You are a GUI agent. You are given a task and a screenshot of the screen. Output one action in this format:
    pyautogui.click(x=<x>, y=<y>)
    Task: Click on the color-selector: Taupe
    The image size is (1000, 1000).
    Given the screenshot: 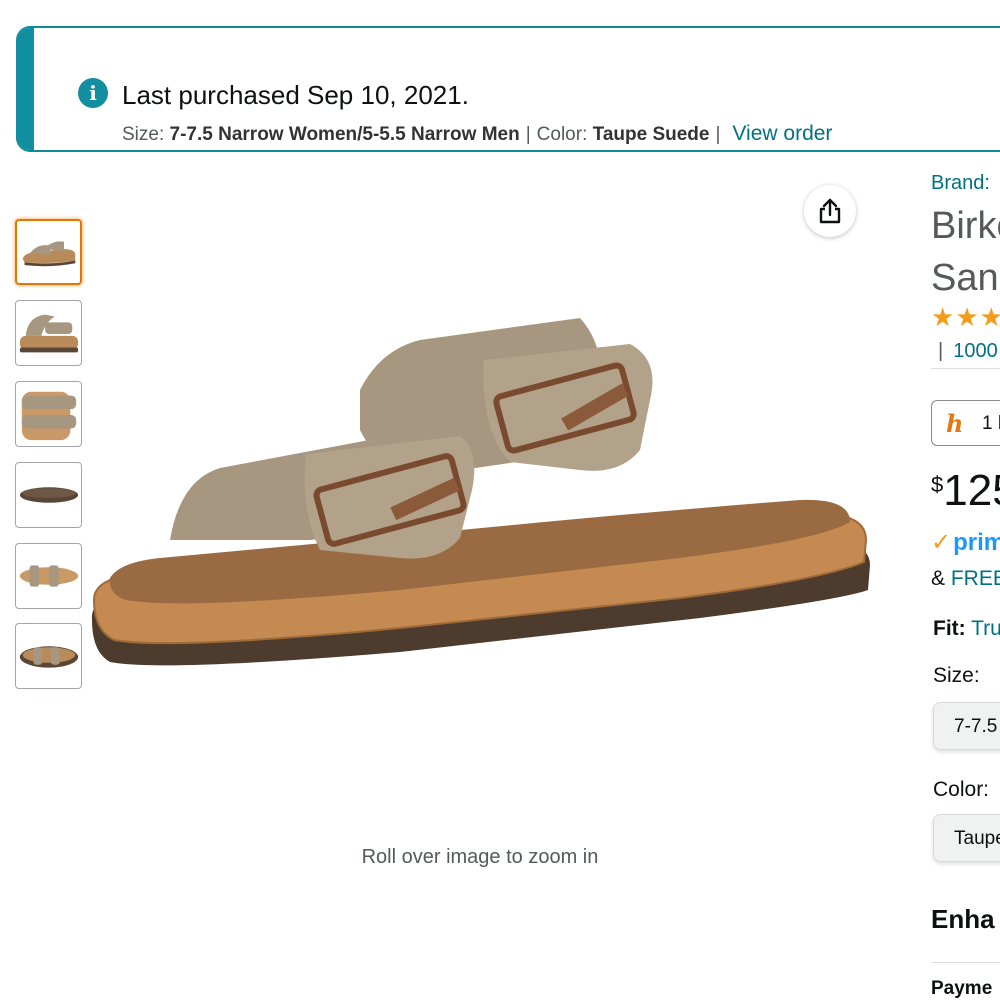 What is the action you would take?
    pyautogui.click(x=966, y=838)
    